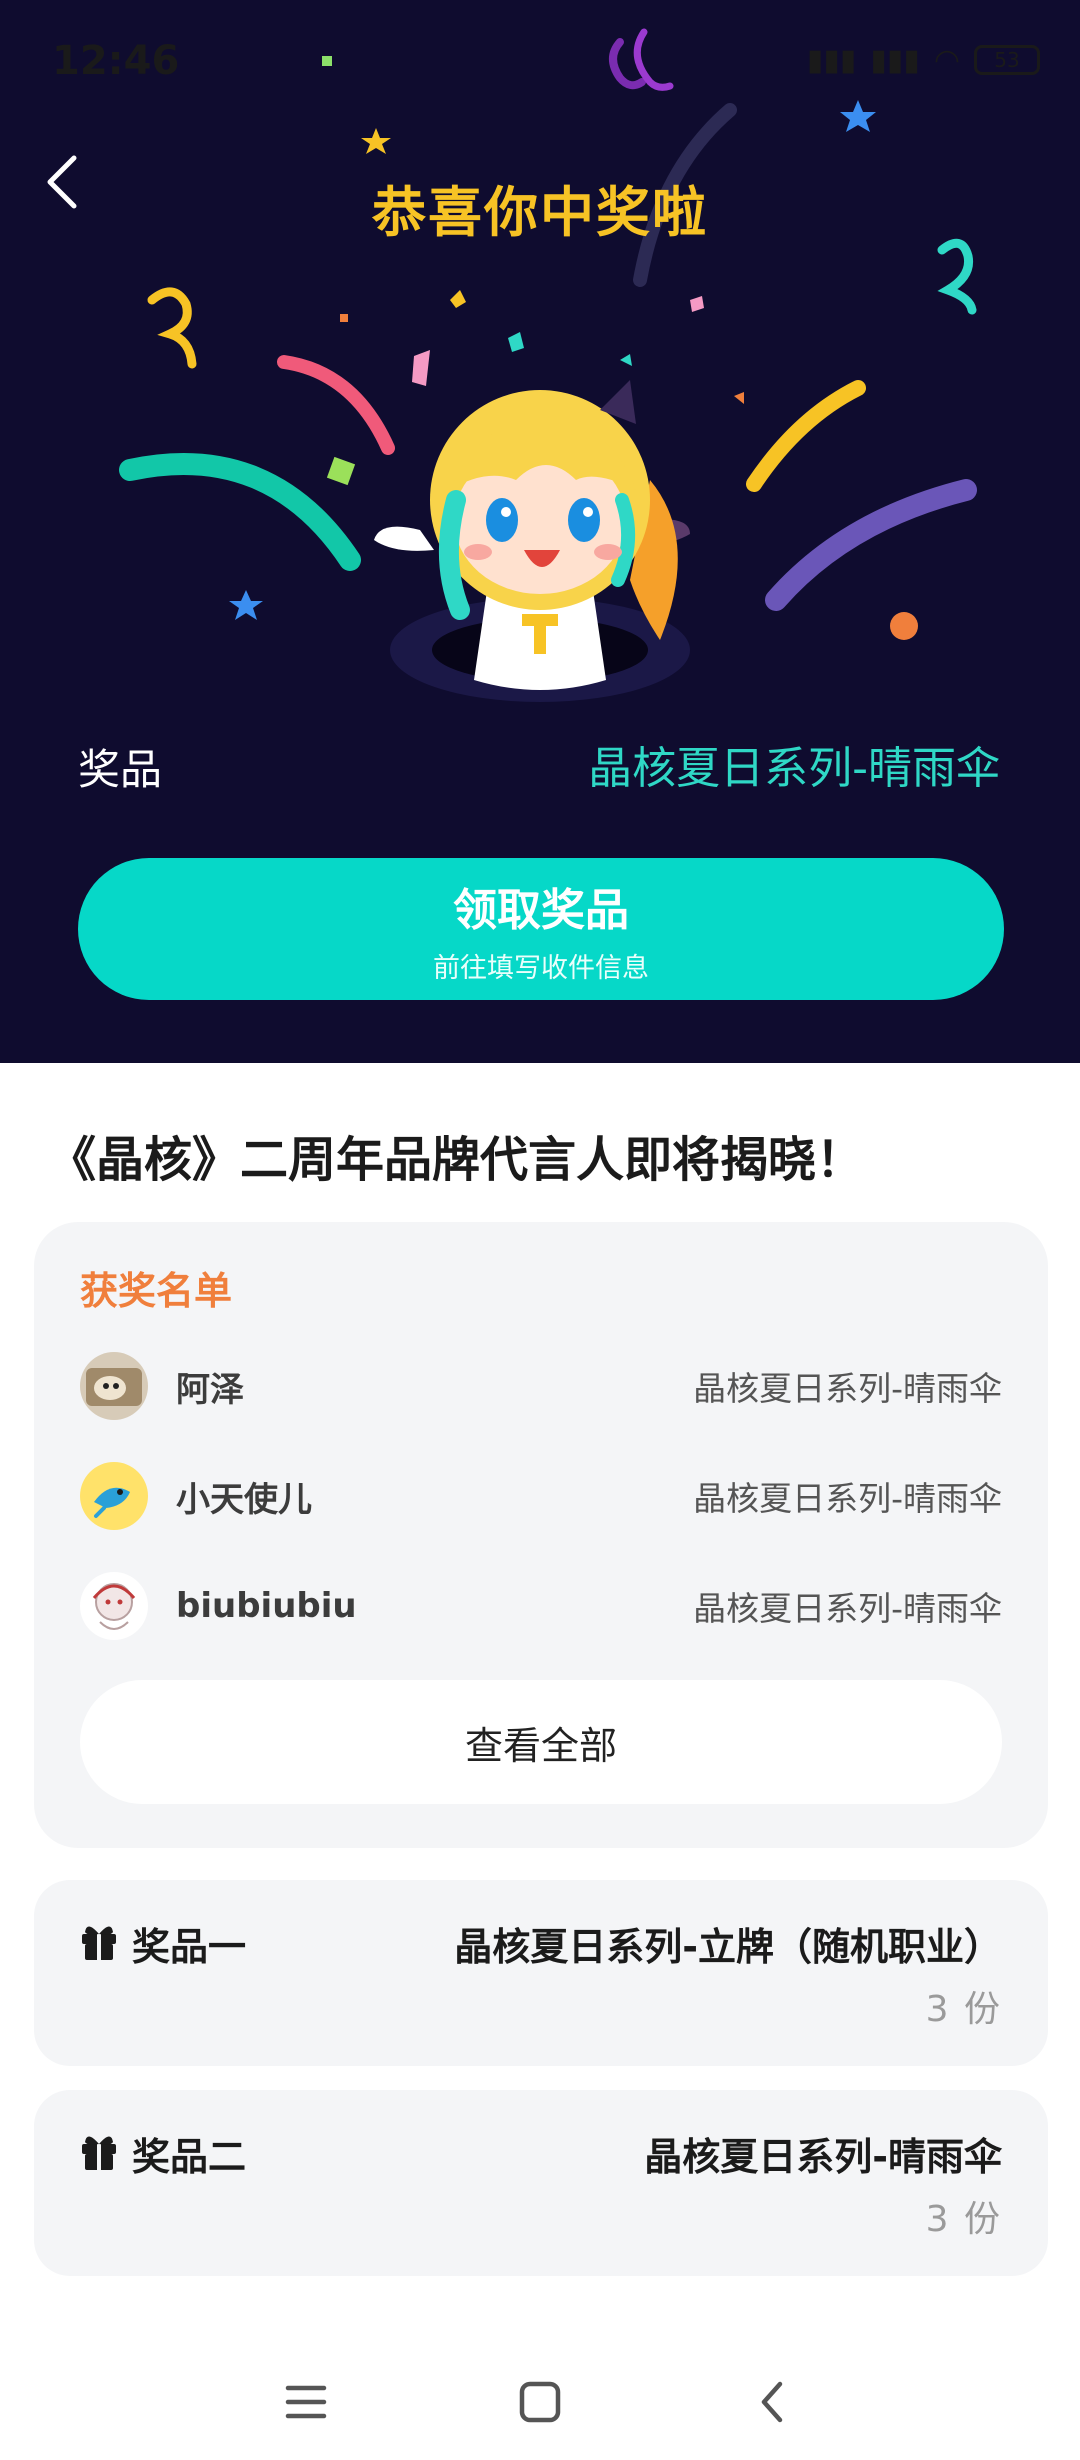 The image size is (1080, 2460). I want to click on signal-icon: ▮▮▮, so click(831, 60).